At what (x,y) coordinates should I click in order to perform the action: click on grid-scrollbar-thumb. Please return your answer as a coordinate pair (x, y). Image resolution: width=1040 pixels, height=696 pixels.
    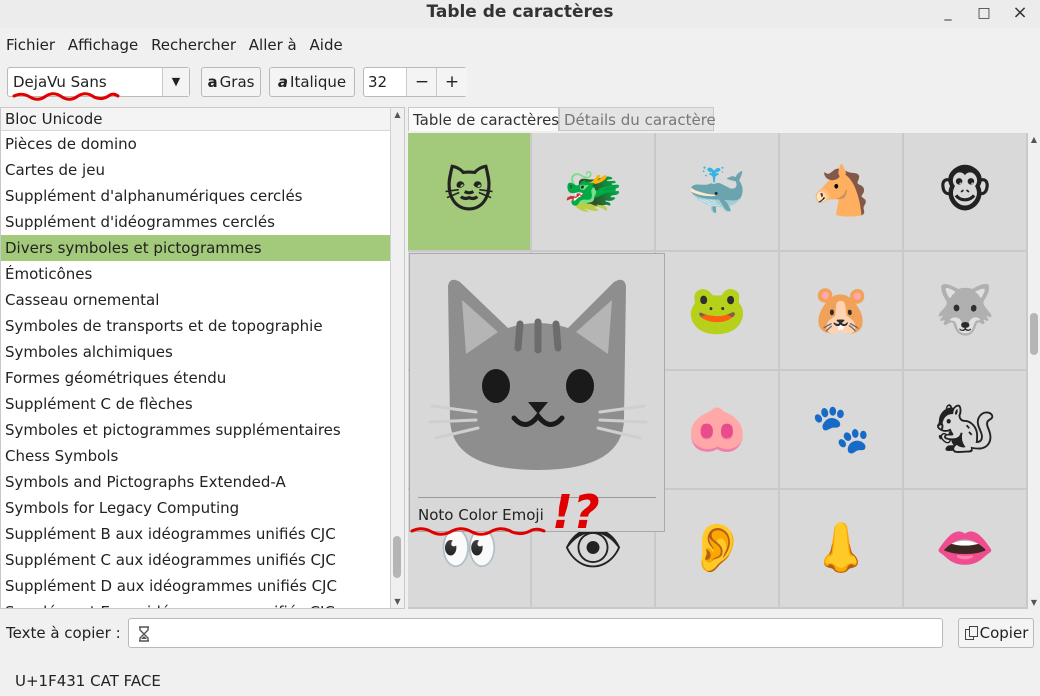
    Looking at the image, I should click on (1034, 334).